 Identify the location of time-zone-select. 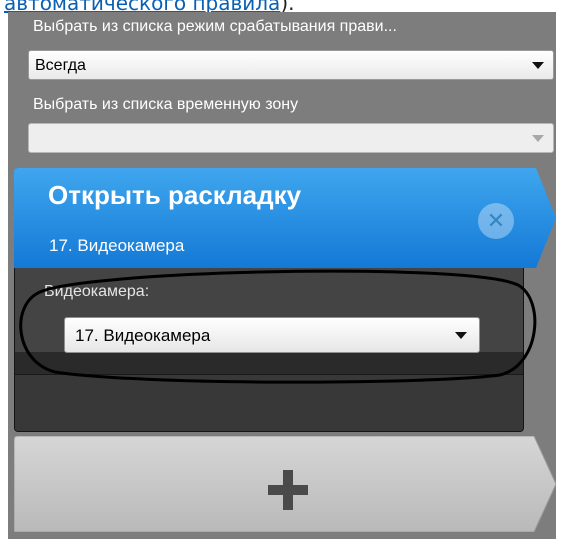
(291, 138).